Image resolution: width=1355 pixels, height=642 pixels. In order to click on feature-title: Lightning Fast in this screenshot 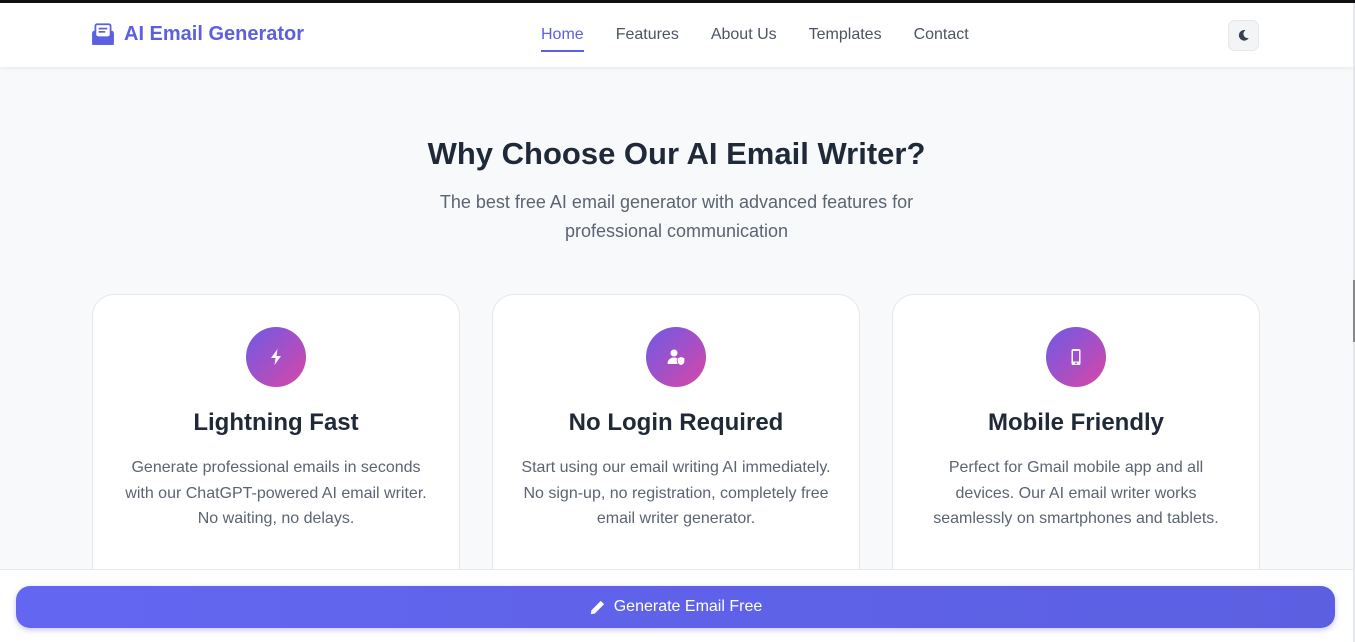, I will do `click(276, 422)`.